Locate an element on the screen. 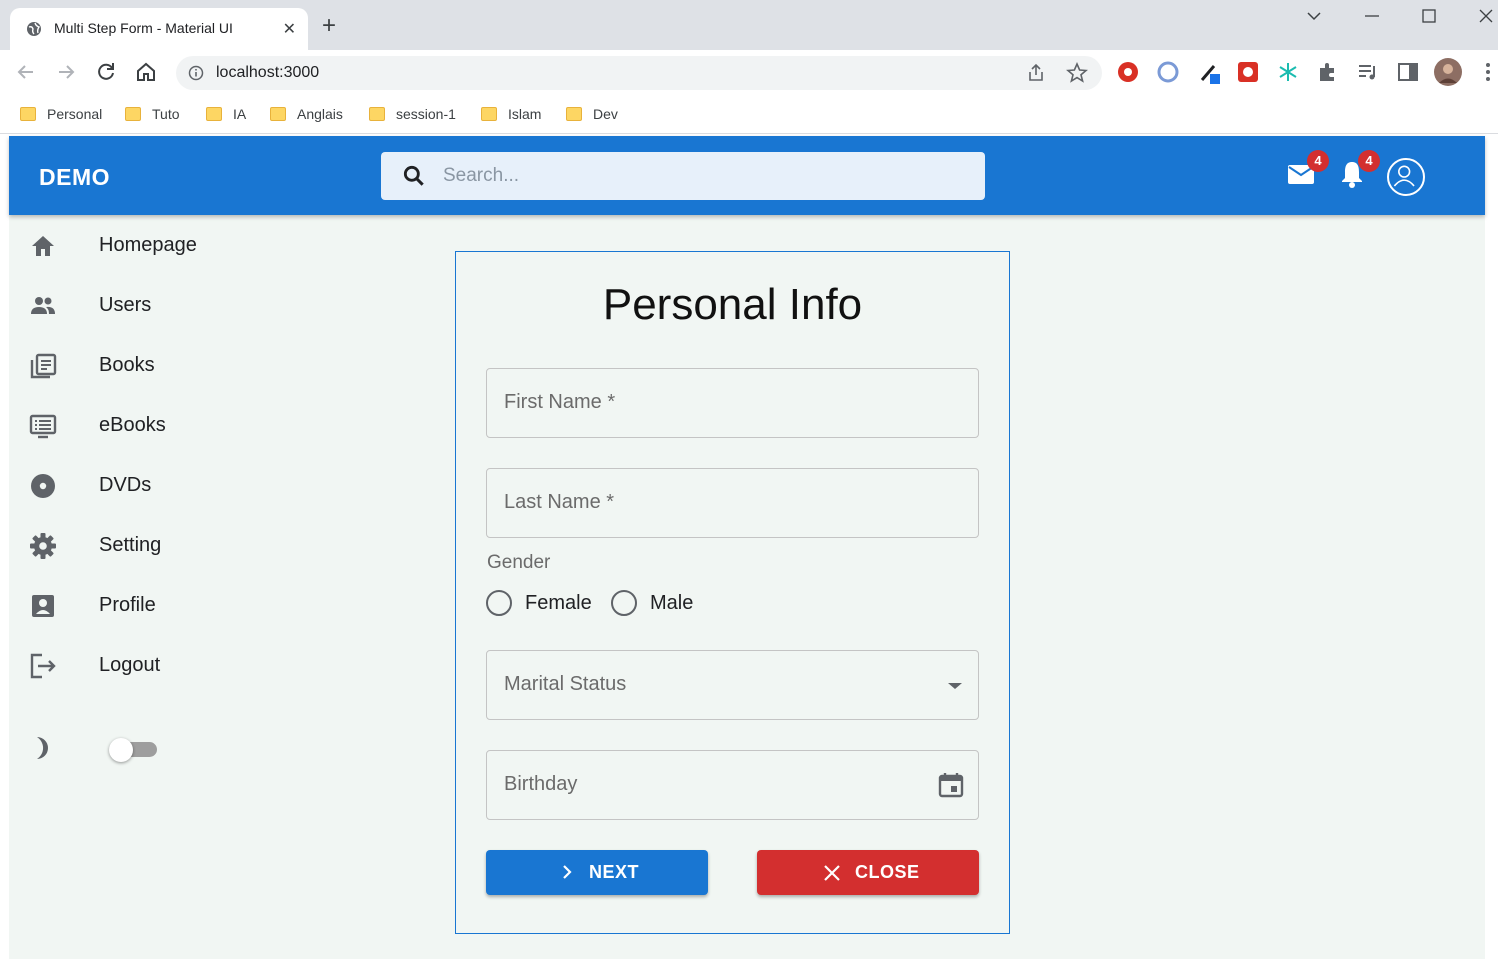  app-header: DEMO Search... 4 4 is located at coordinates (747, 175).